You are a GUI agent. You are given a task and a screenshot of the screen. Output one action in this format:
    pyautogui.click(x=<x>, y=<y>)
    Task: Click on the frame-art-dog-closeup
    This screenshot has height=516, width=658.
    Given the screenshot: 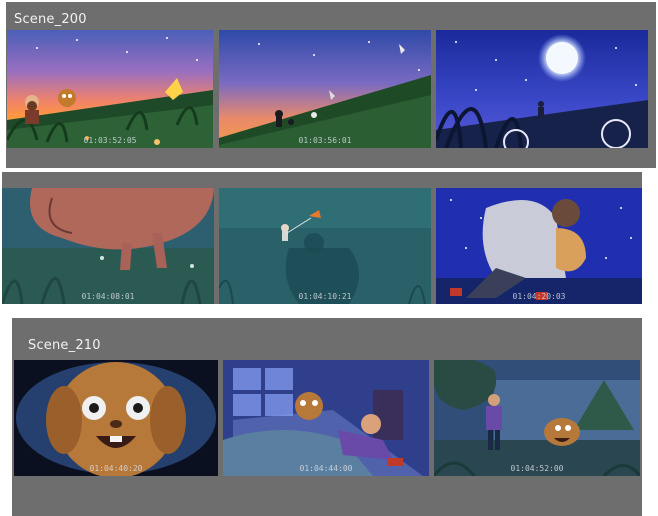 What is the action you would take?
    pyautogui.click(x=116, y=418)
    